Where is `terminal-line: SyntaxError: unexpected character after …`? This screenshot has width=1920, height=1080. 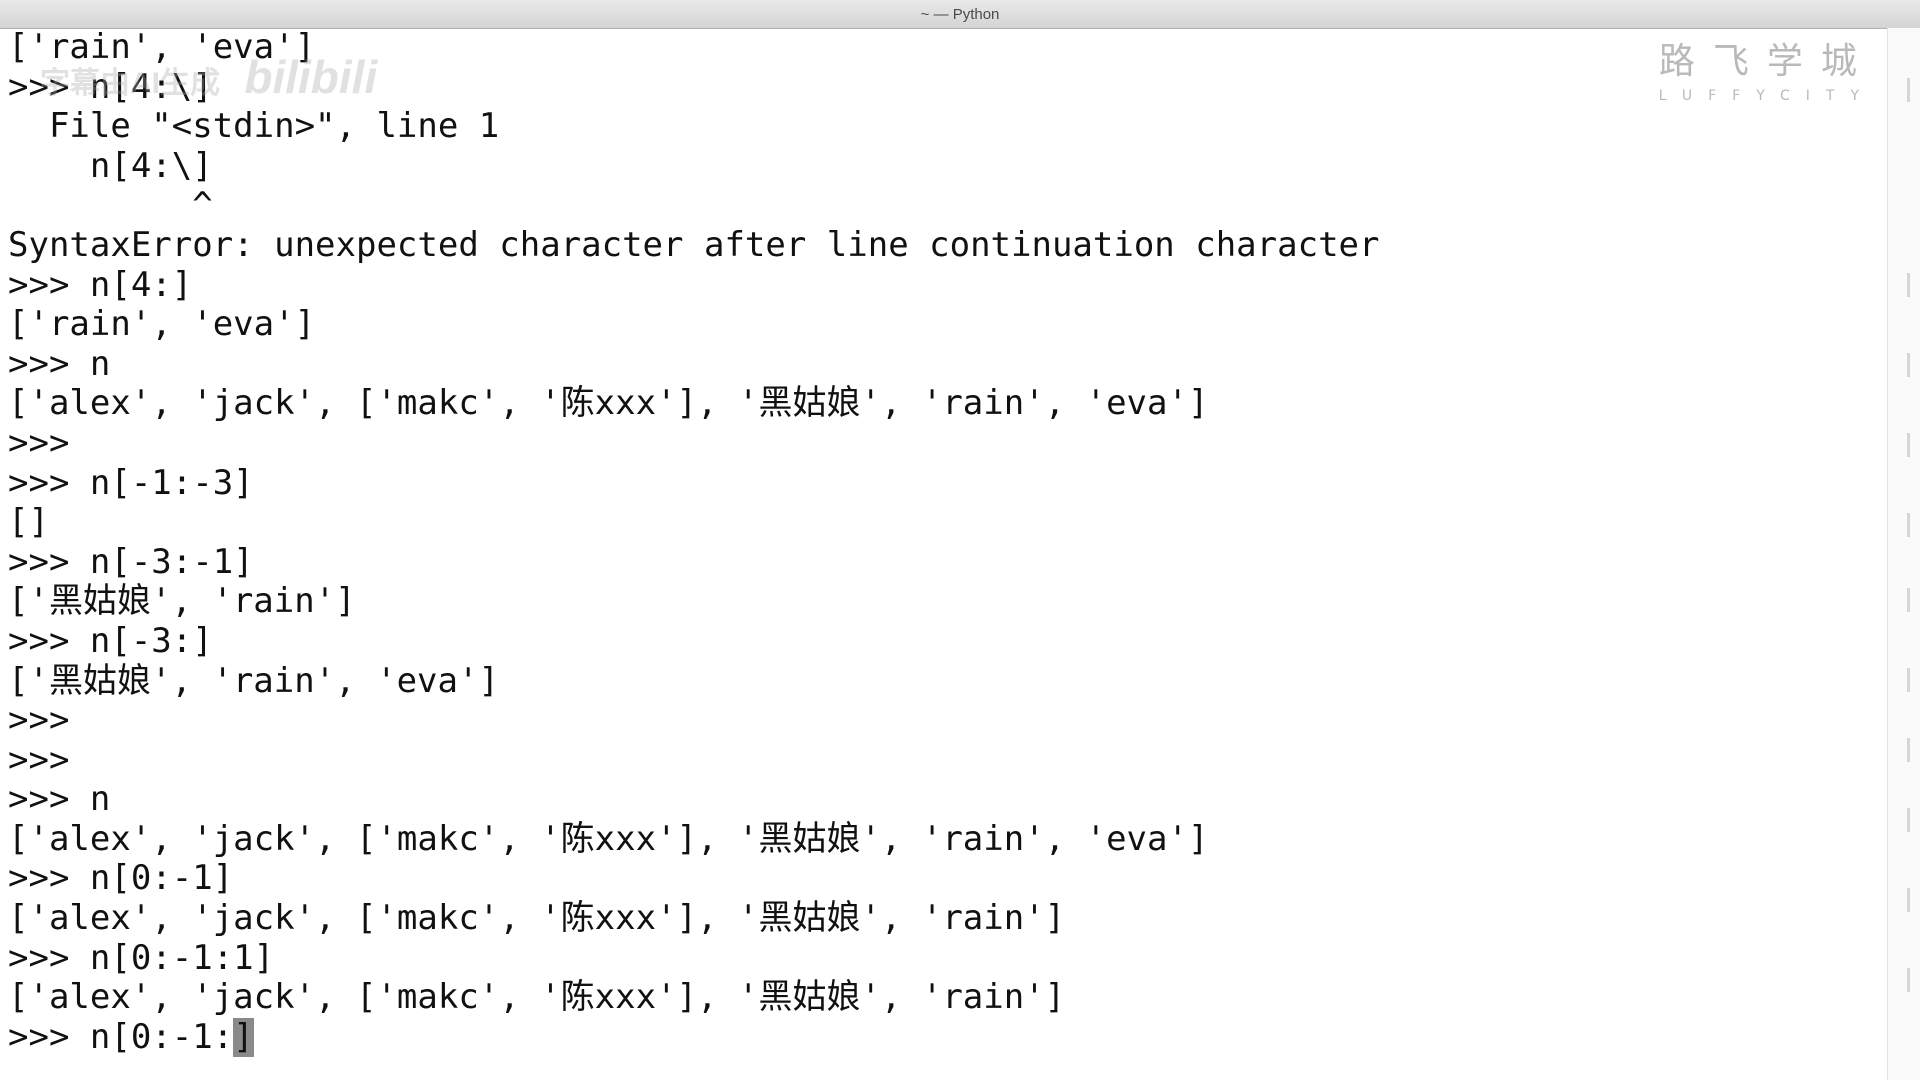 terminal-line: SyntaxError: unexpected character after … is located at coordinates (694, 245).